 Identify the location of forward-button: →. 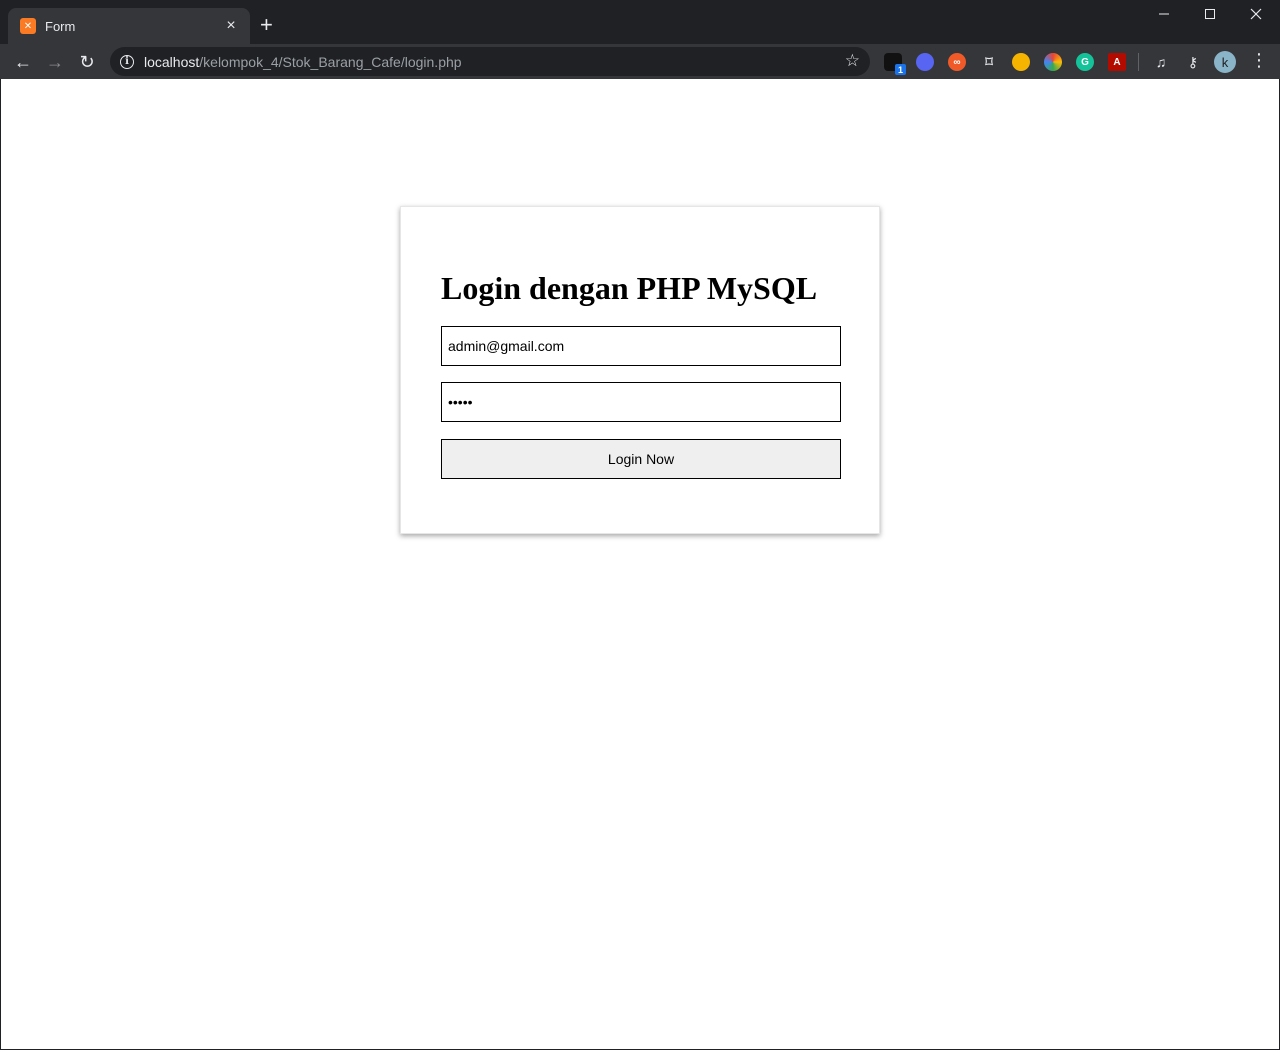
(55, 62).